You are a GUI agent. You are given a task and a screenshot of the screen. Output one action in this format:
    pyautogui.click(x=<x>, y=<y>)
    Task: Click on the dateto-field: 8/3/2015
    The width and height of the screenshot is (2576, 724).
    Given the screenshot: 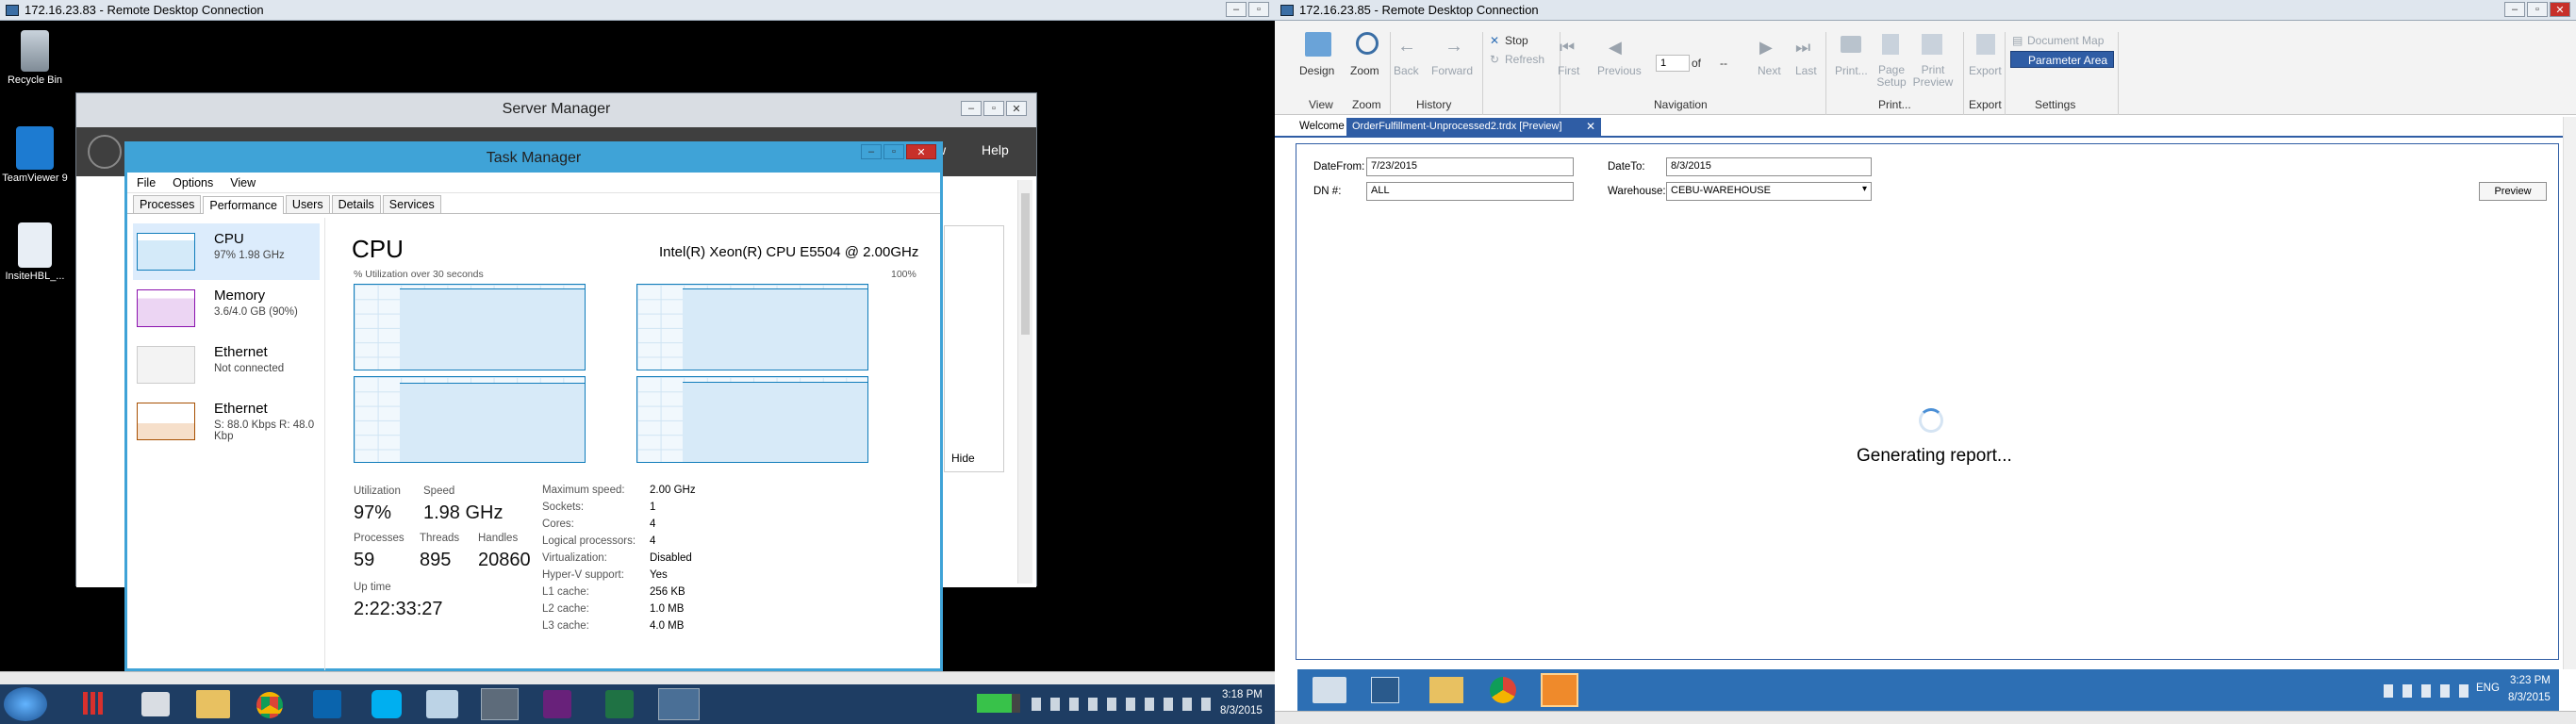 What is the action you would take?
    pyautogui.click(x=1769, y=166)
    